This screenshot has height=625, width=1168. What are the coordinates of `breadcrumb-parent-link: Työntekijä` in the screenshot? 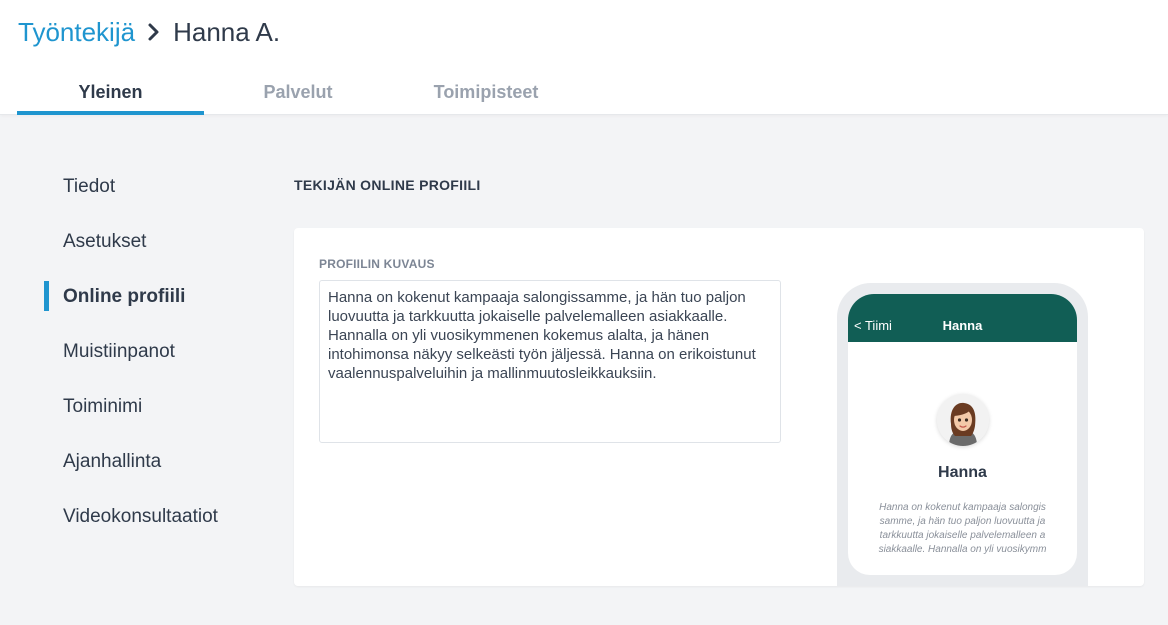 It's located at (76, 32).